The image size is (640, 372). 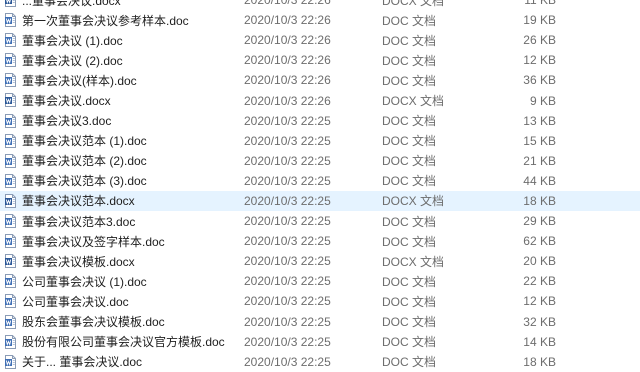 I want to click on file-row: 董事会决议范本3.doc 2020/10/3 22:25 DOC 文档 29 KB, so click(x=320, y=221).